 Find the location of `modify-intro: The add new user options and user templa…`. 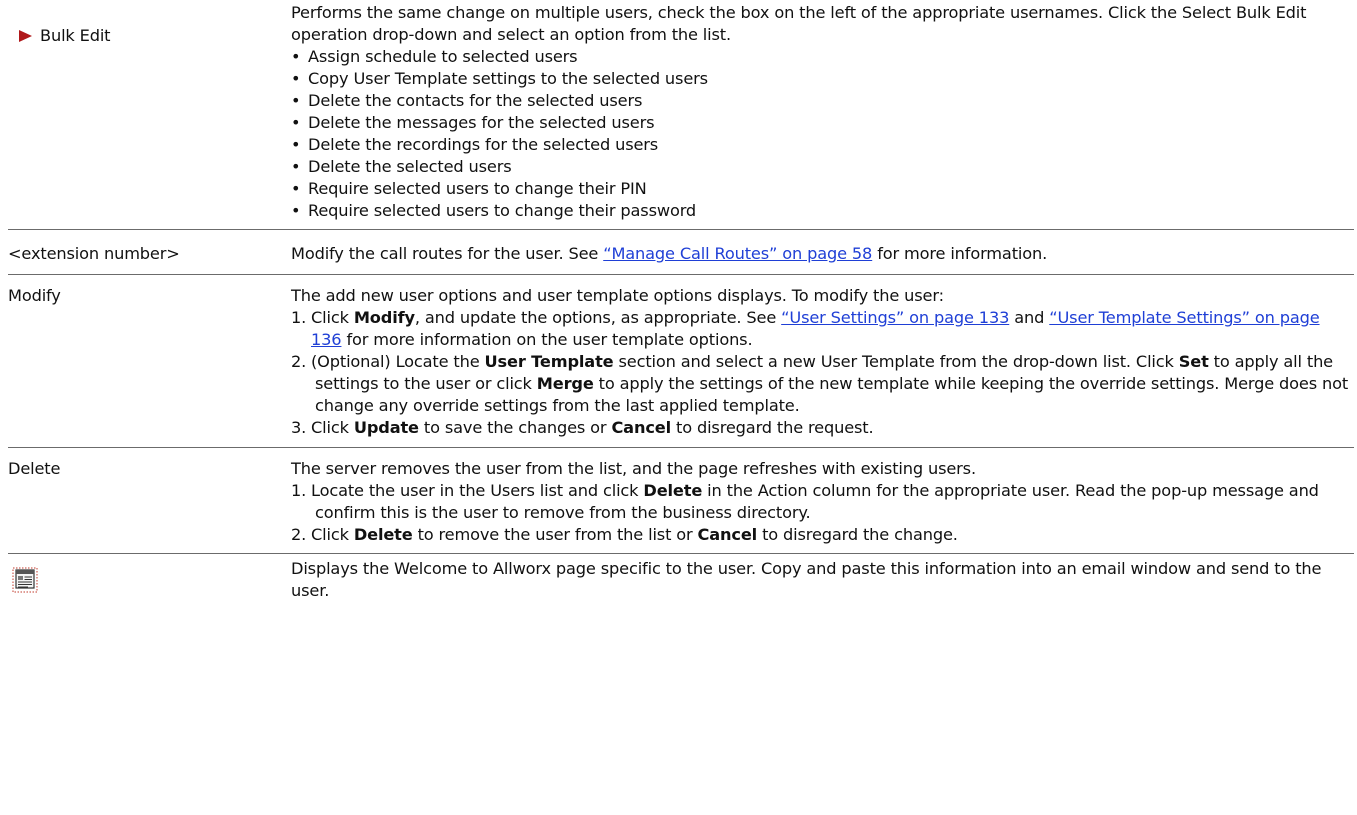

modify-intro: The add new user options and user templa… is located at coordinates (617, 295).